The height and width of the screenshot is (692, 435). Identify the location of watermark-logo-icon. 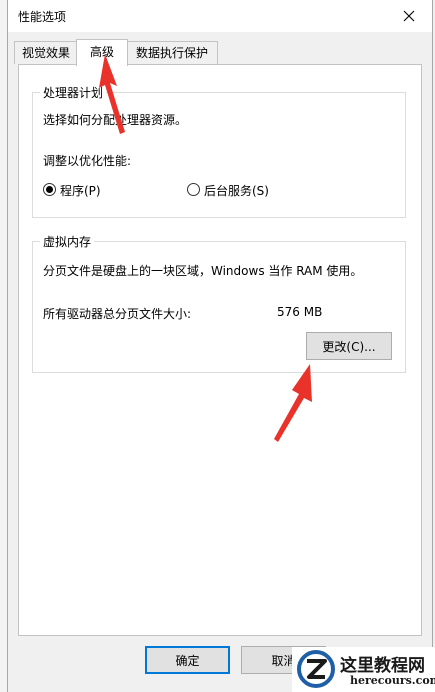
(316, 669).